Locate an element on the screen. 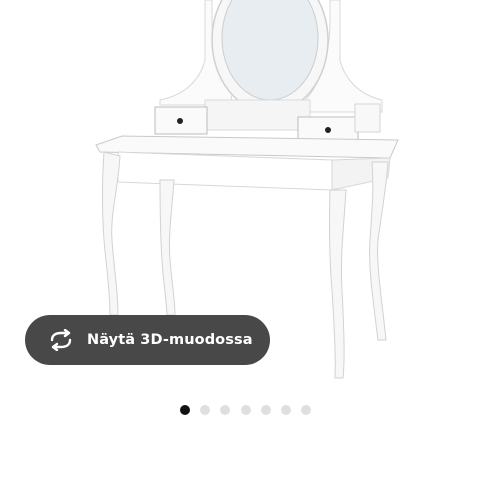  rotate-arrows-icon is located at coordinates (61, 340).